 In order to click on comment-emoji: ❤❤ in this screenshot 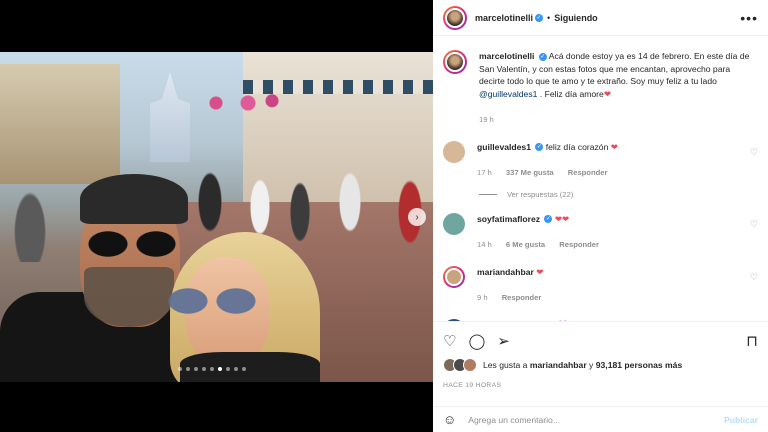, I will do `click(562, 218)`.